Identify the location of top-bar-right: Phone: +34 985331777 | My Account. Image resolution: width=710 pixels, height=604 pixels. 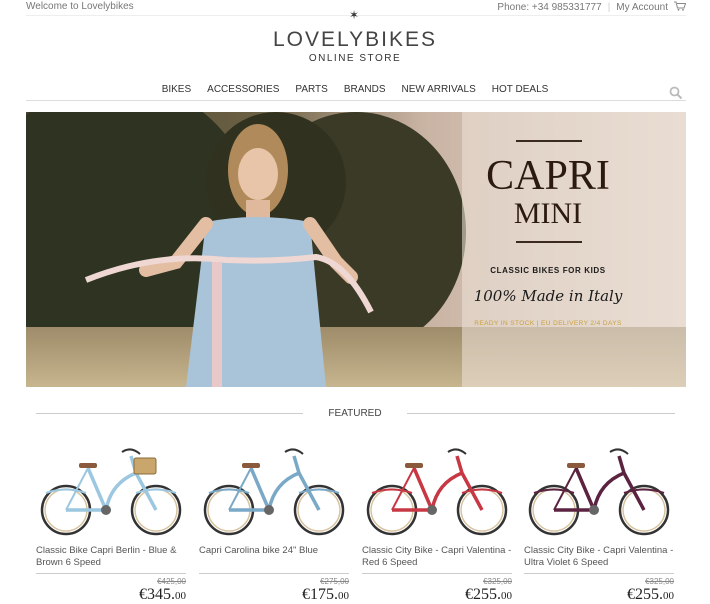
(592, 7).